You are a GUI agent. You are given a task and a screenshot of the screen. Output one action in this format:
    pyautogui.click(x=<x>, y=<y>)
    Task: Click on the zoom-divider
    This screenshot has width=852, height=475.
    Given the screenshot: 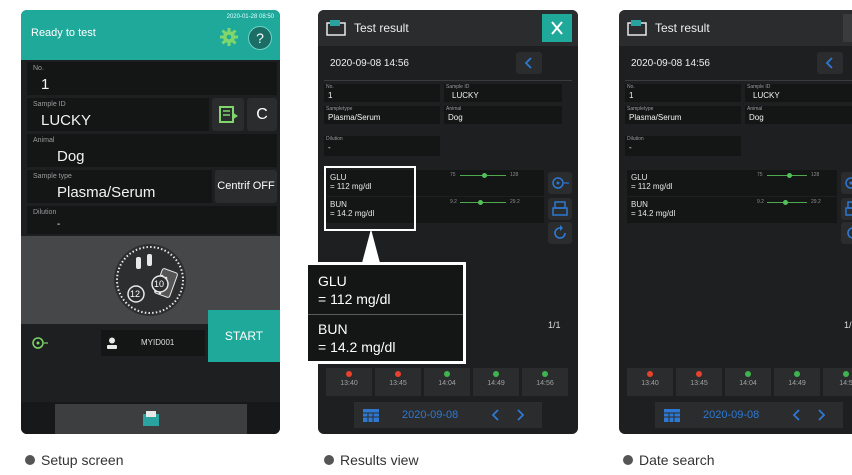 What is the action you would take?
    pyautogui.click(x=385, y=314)
    